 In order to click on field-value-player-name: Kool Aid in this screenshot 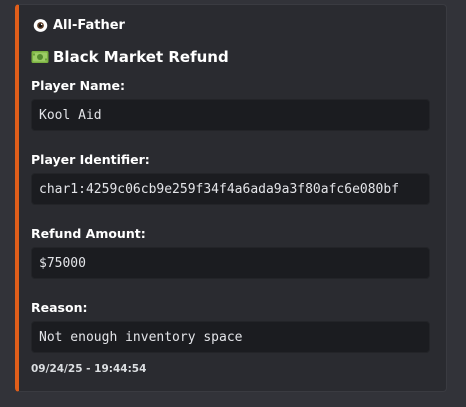, I will do `click(230, 115)`.